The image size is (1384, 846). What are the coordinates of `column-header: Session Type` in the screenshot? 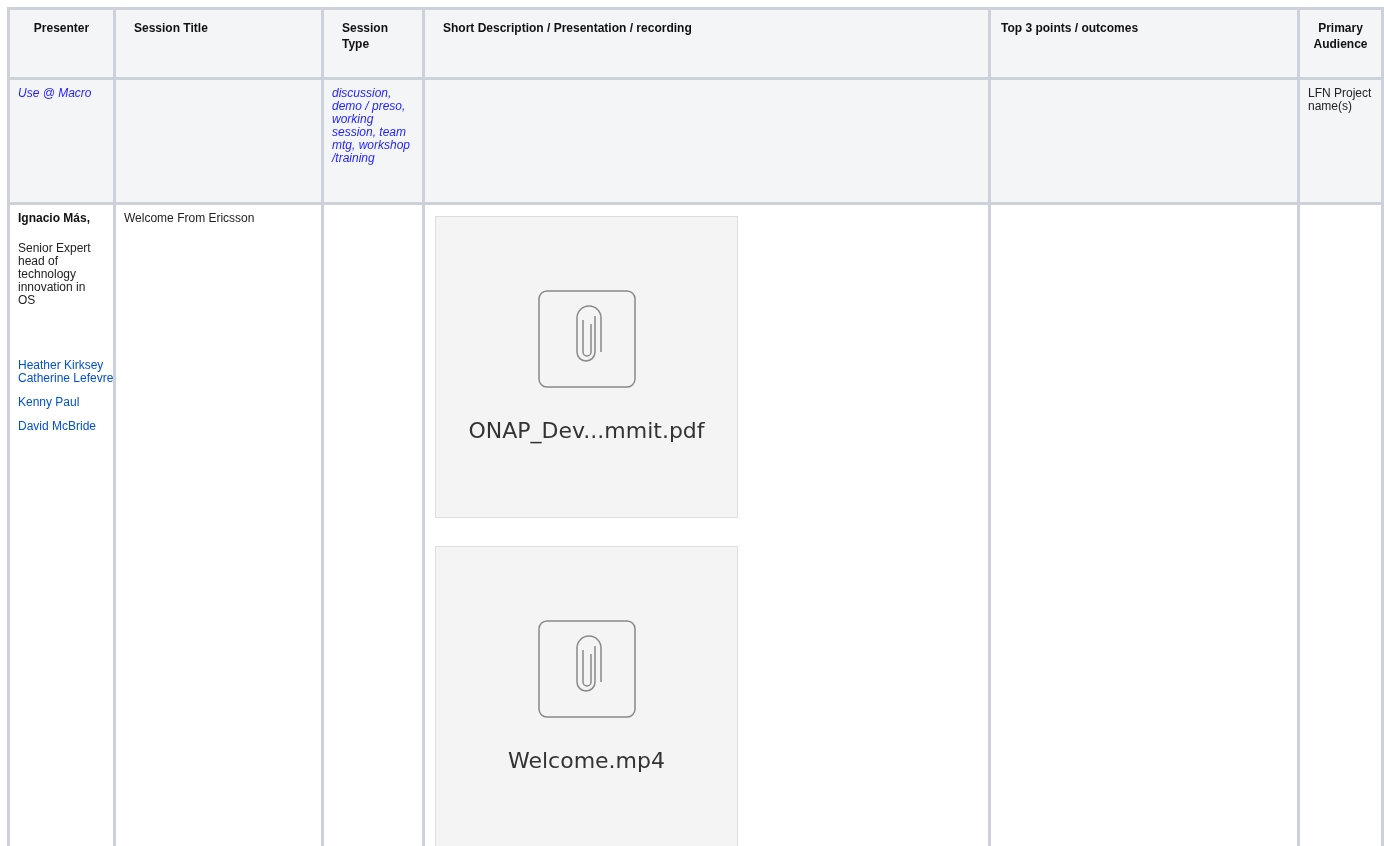 It's located at (365, 36).